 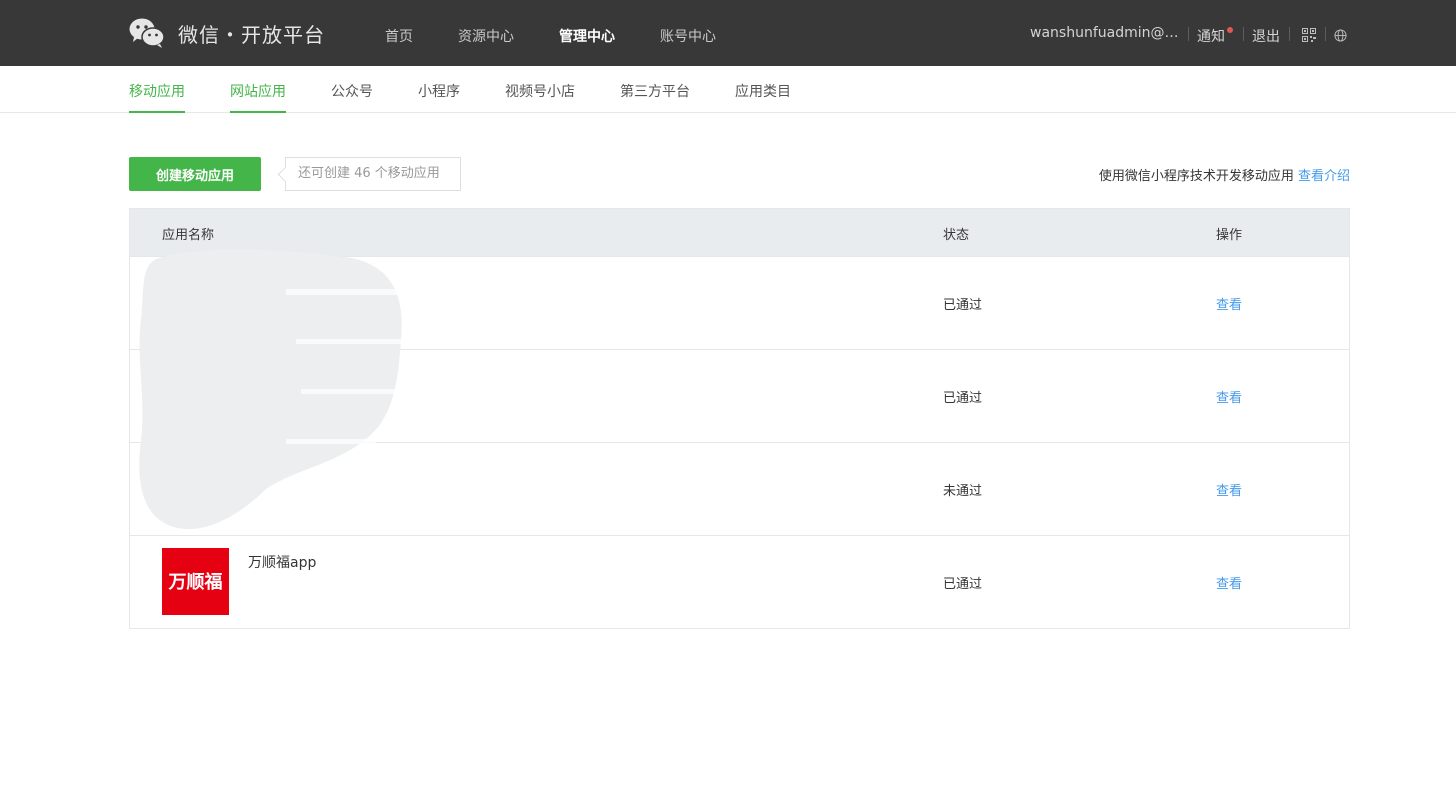 What do you see at coordinates (956, 235) in the screenshot?
I see `column-header-status: 状态` at bounding box center [956, 235].